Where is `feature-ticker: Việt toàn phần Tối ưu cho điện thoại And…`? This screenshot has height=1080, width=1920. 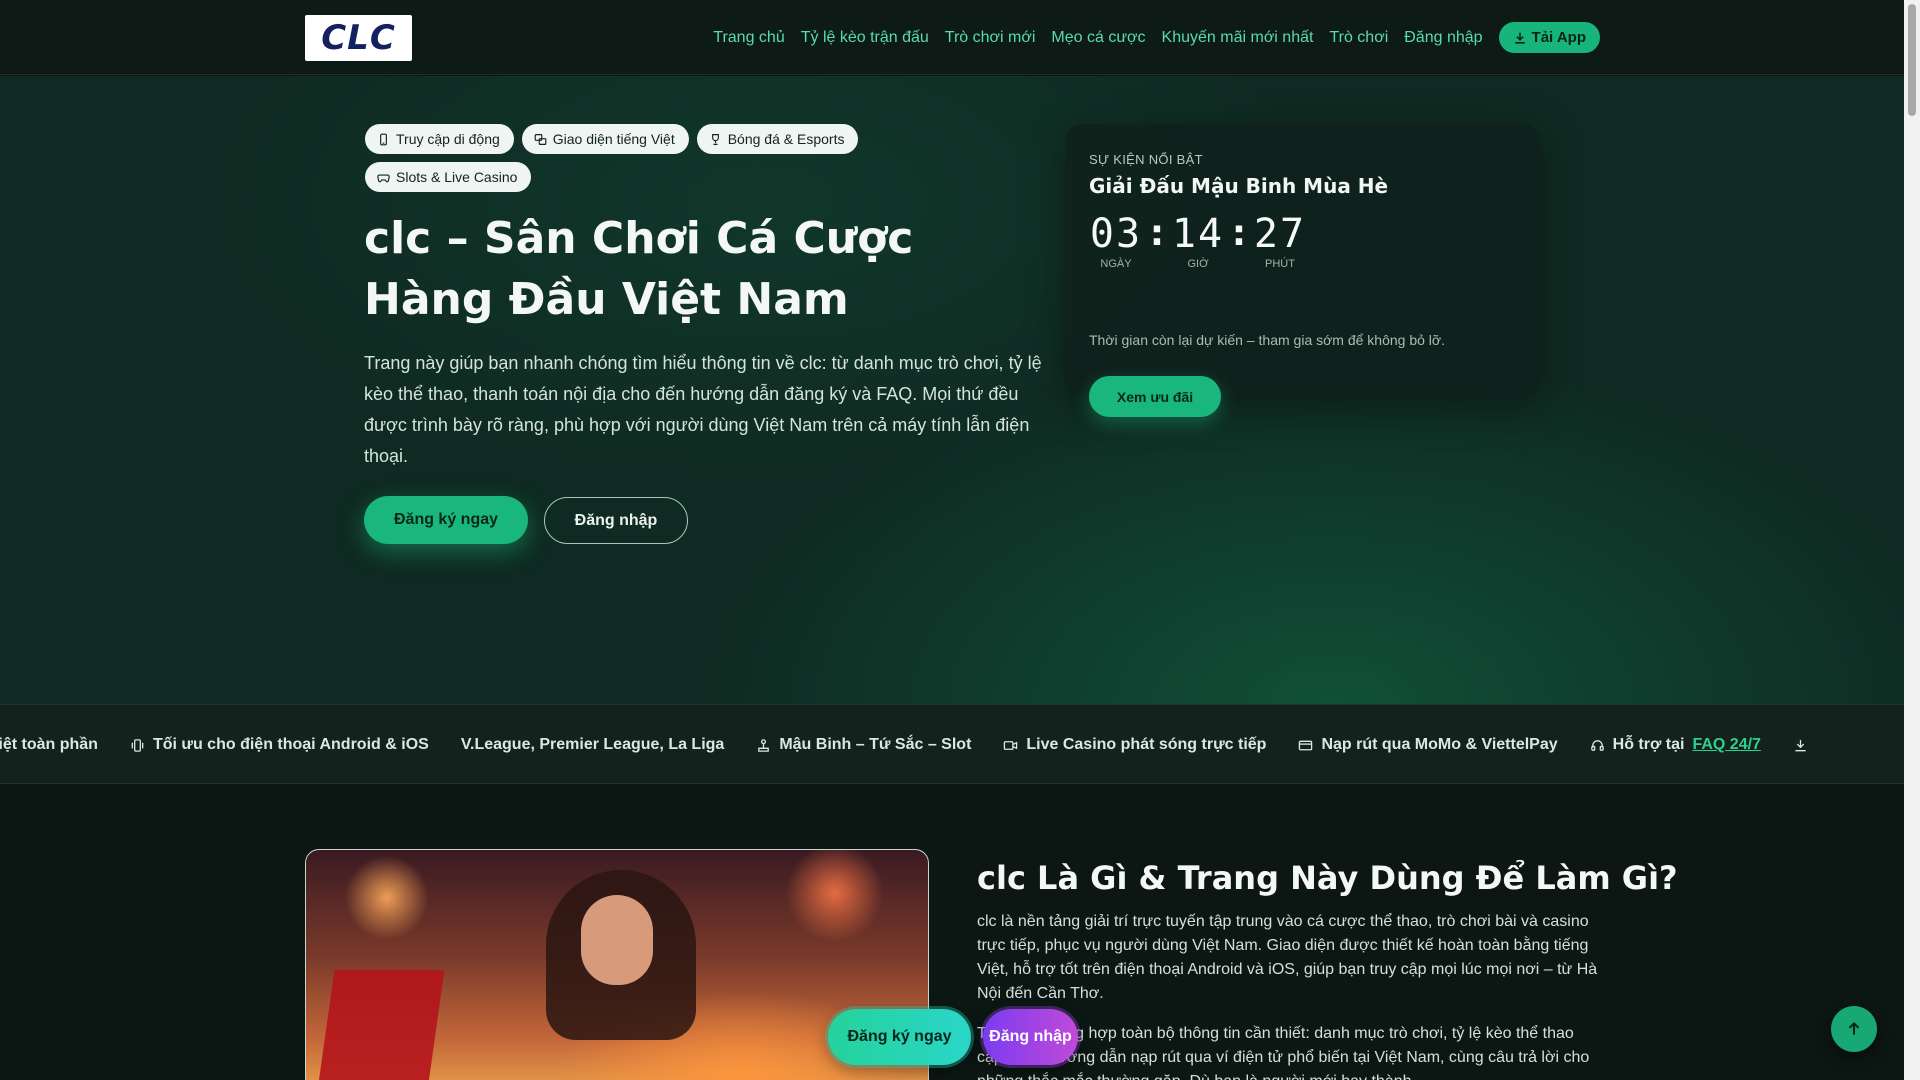
feature-ticker: Việt toàn phần Tối ưu cho điện thoại And… is located at coordinates (952, 744).